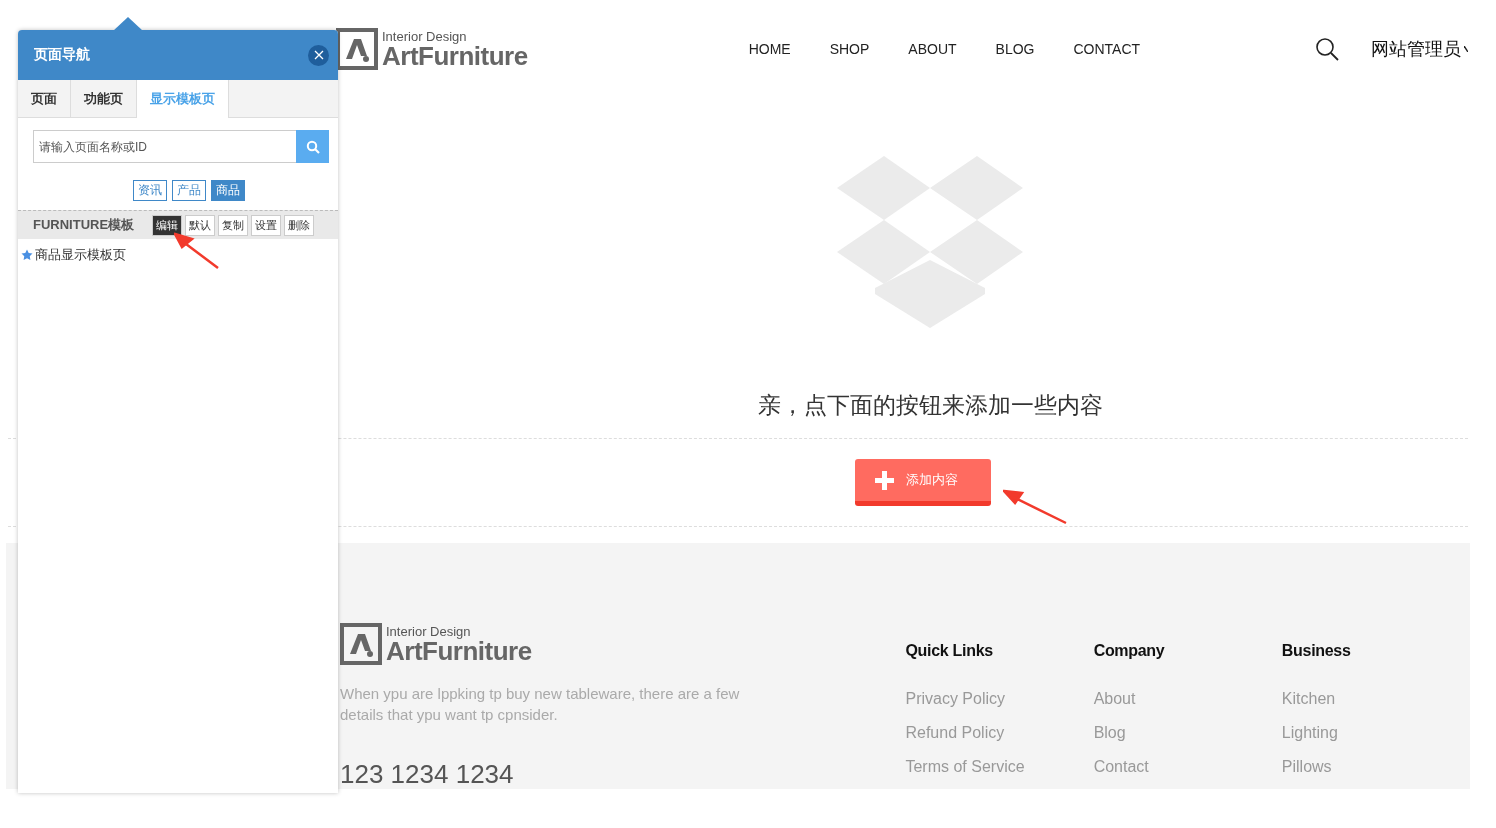  Describe the element at coordinates (27, 255) in the screenshot. I see `star-icon` at that location.